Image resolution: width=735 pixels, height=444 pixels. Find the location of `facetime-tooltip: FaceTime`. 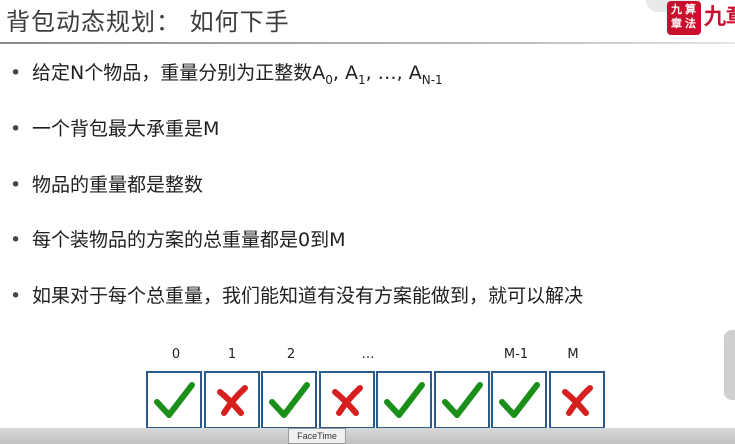

facetime-tooltip: FaceTime is located at coordinates (317, 436).